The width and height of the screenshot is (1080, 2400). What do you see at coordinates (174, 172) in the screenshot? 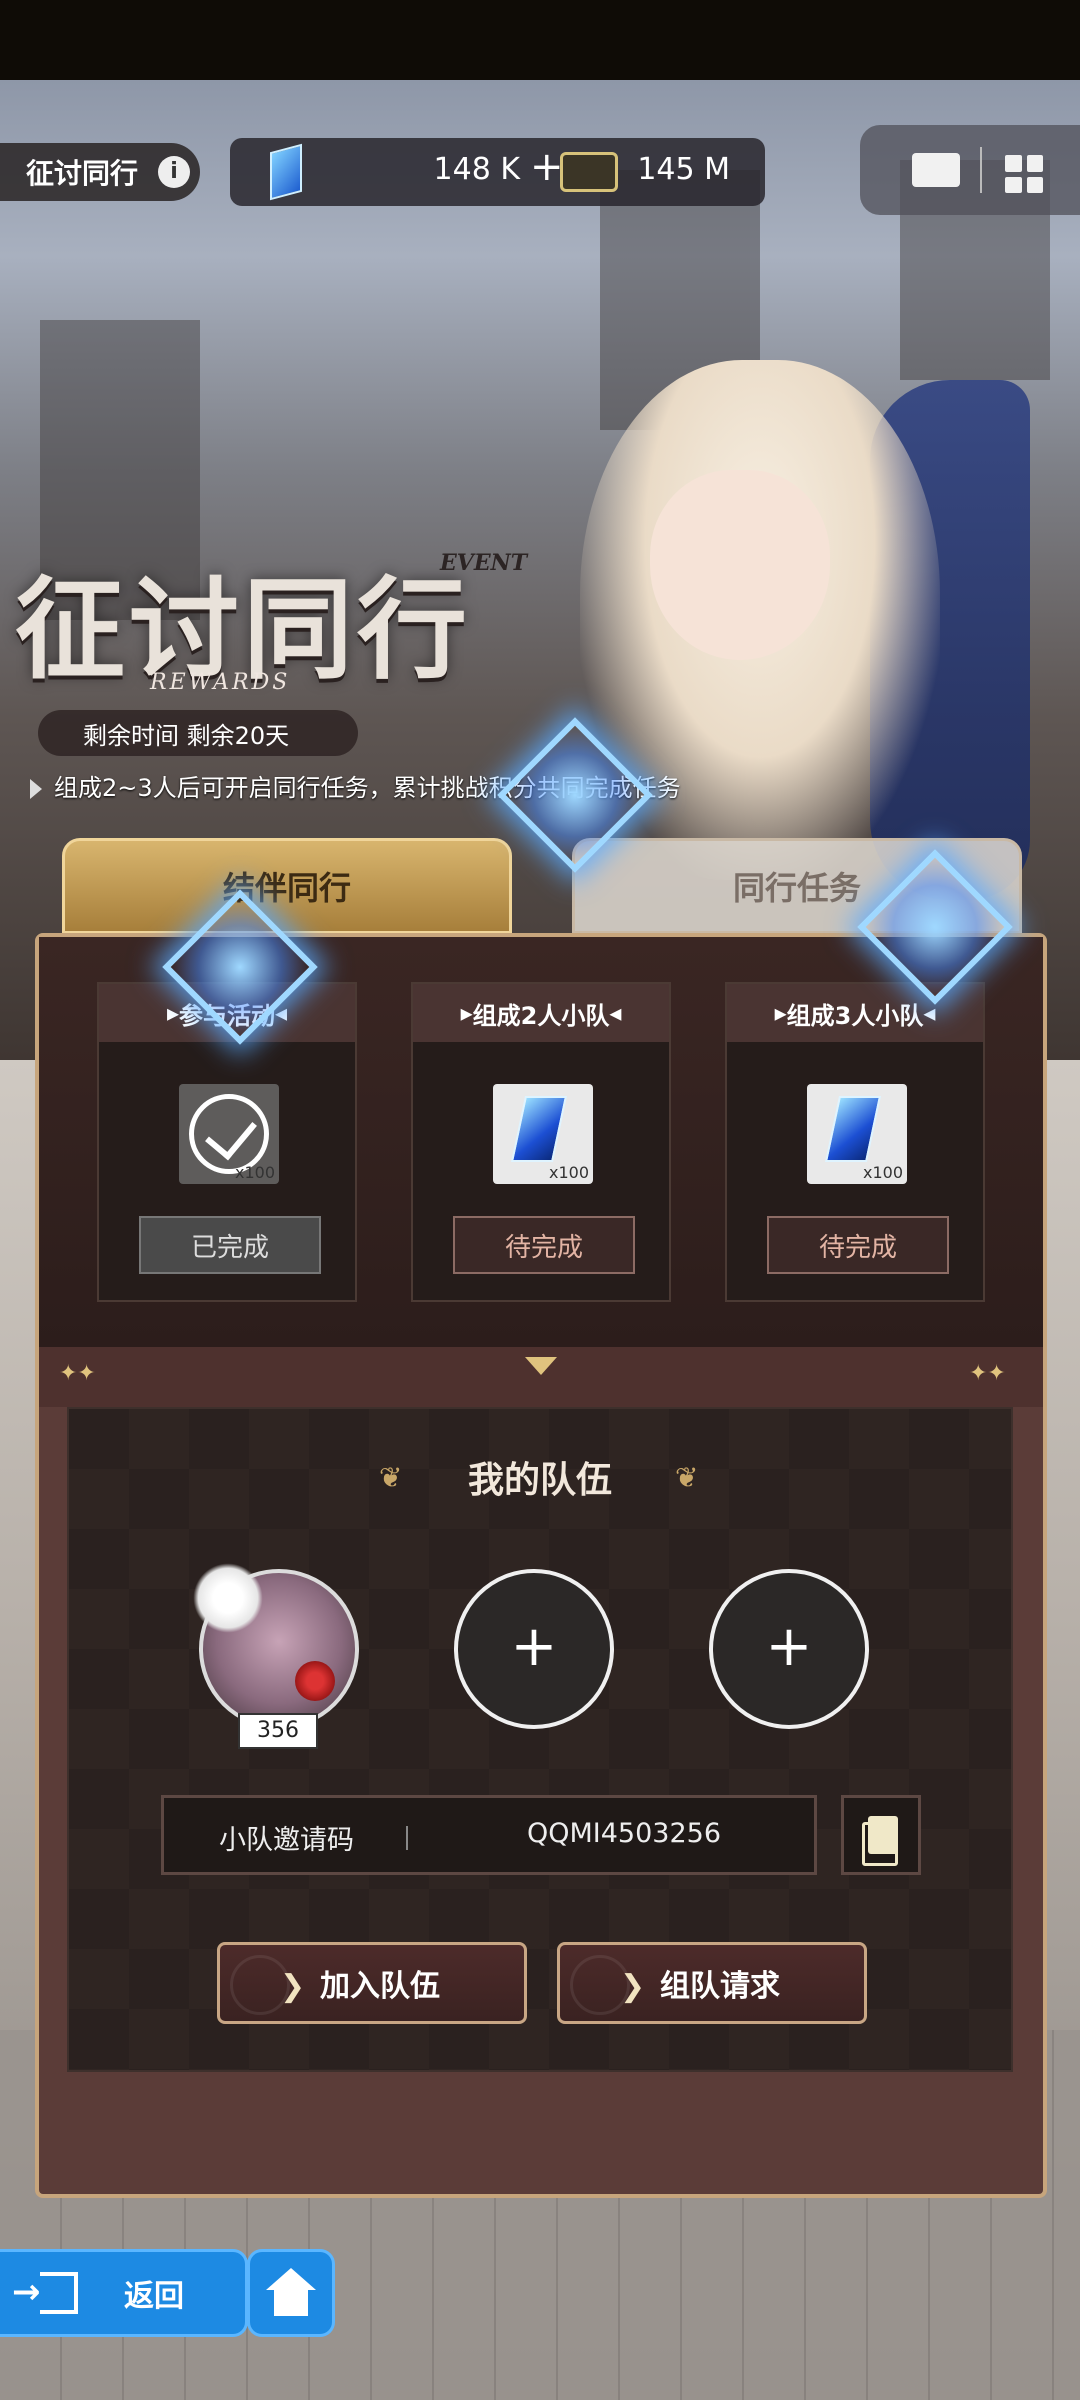
I see `info-icon: i` at bounding box center [174, 172].